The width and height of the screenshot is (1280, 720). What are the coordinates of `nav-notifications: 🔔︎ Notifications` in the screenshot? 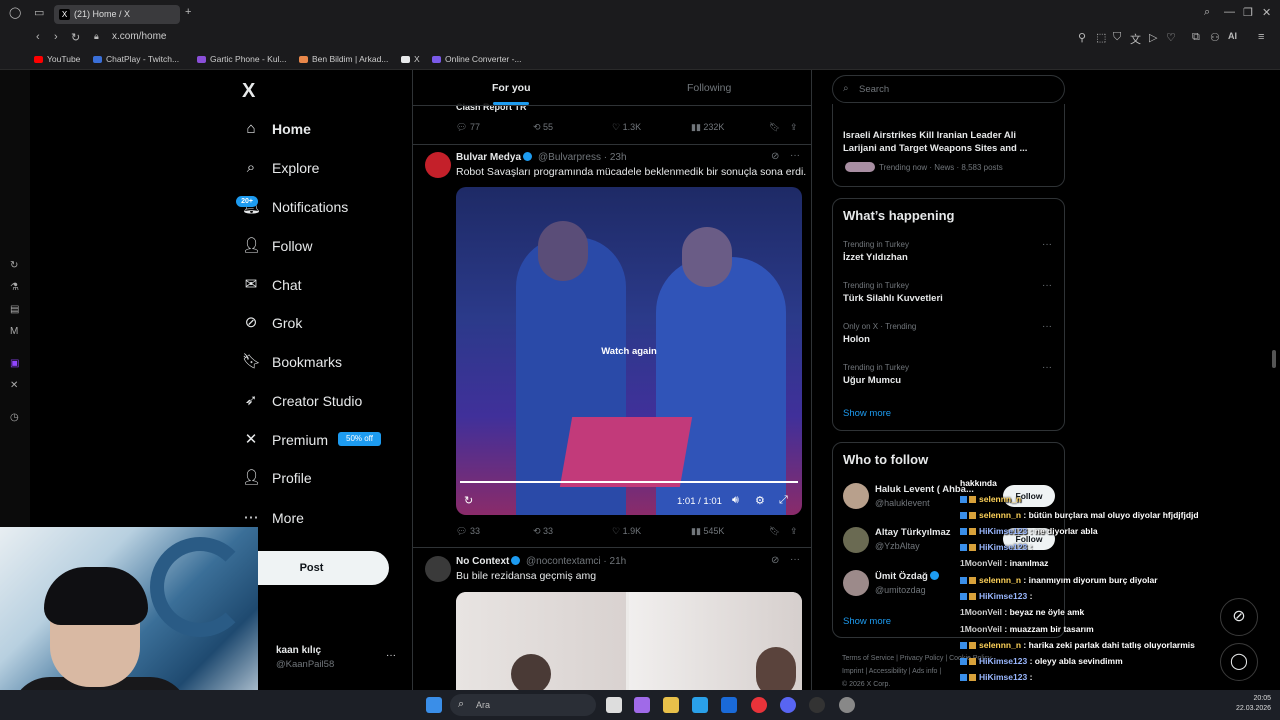 It's located at (295, 207).